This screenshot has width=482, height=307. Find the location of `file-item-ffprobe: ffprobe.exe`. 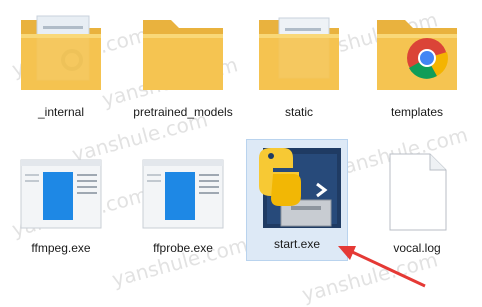

file-item-ffprobe: ffprobe.exe is located at coordinates (183, 213).